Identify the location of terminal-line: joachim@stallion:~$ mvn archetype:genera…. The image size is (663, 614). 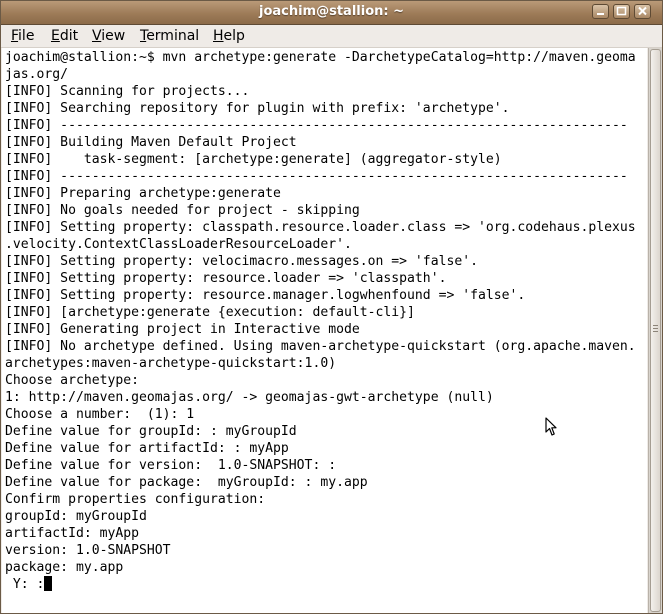
(320, 57).